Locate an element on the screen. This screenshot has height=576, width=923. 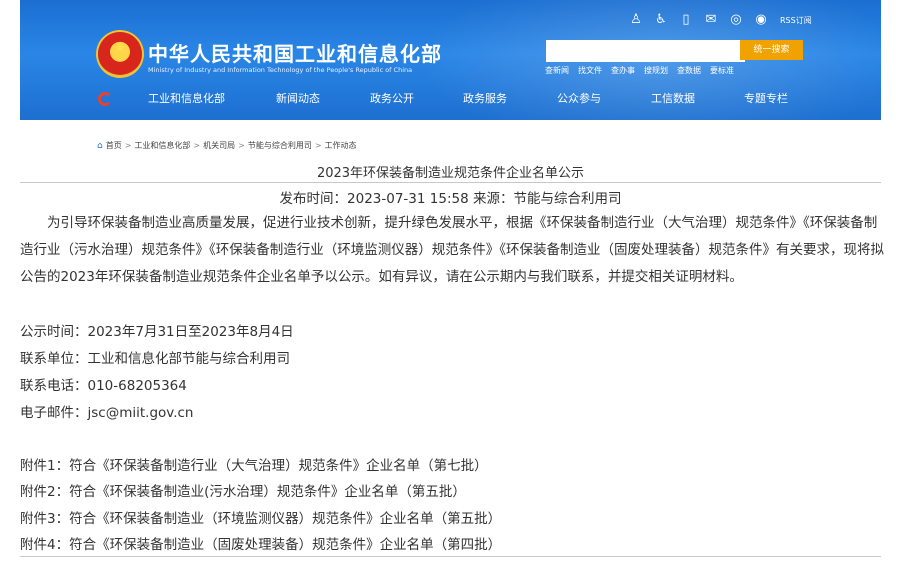
search-link-standards: 要标准 is located at coordinates (722, 70).